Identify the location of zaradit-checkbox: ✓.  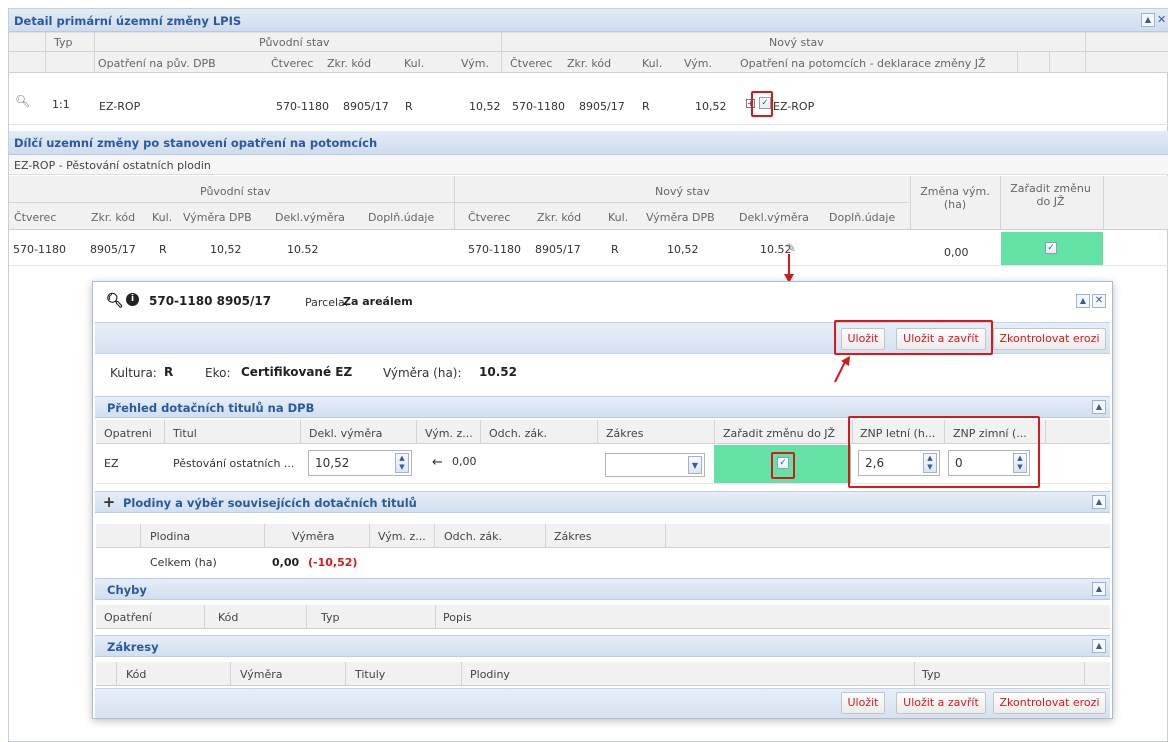
(1051, 248).